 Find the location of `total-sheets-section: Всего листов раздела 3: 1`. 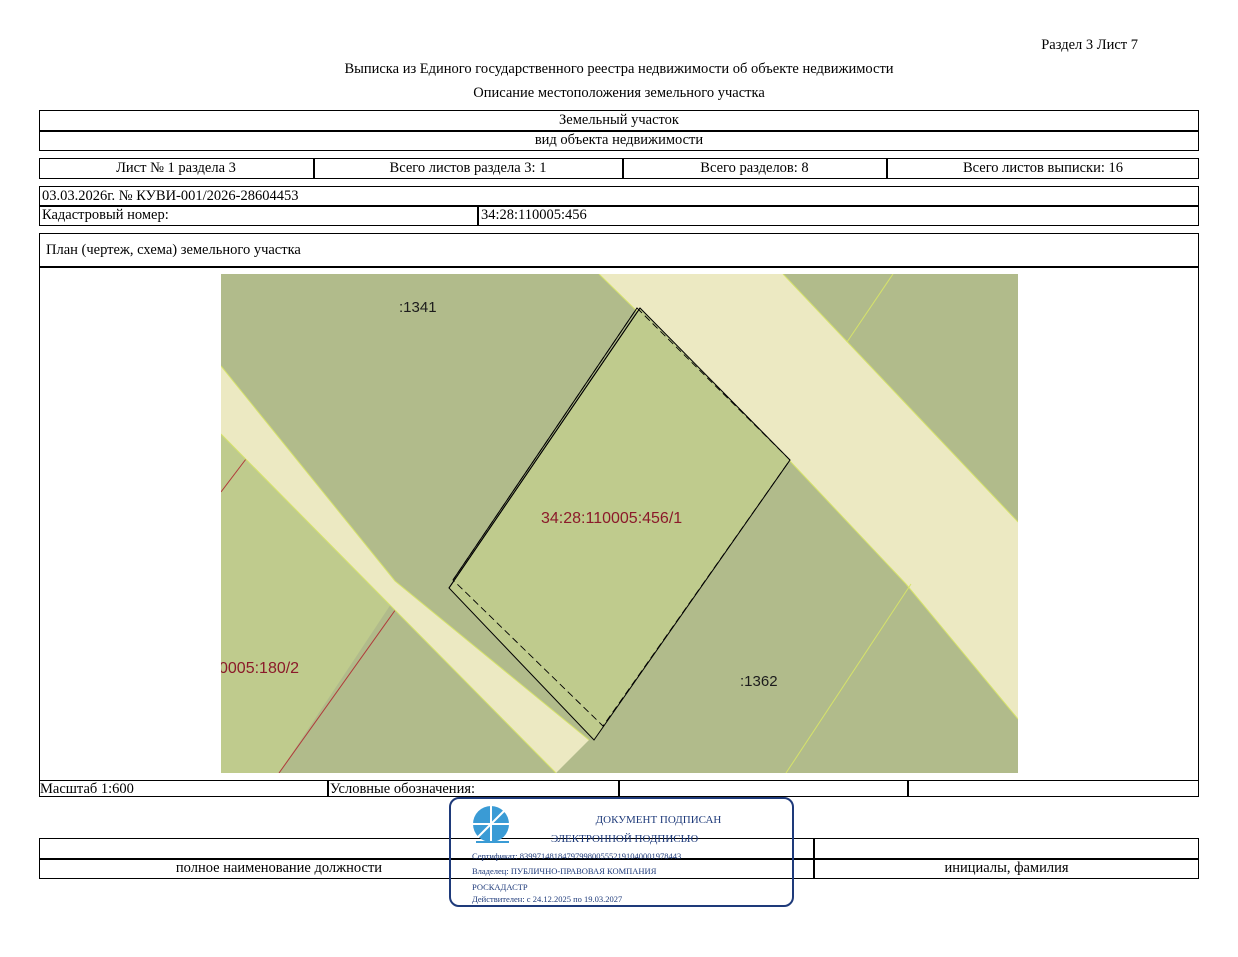

total-sheets-section: Всего листов раздела 3: 1 is located at coordinates (468, 168).